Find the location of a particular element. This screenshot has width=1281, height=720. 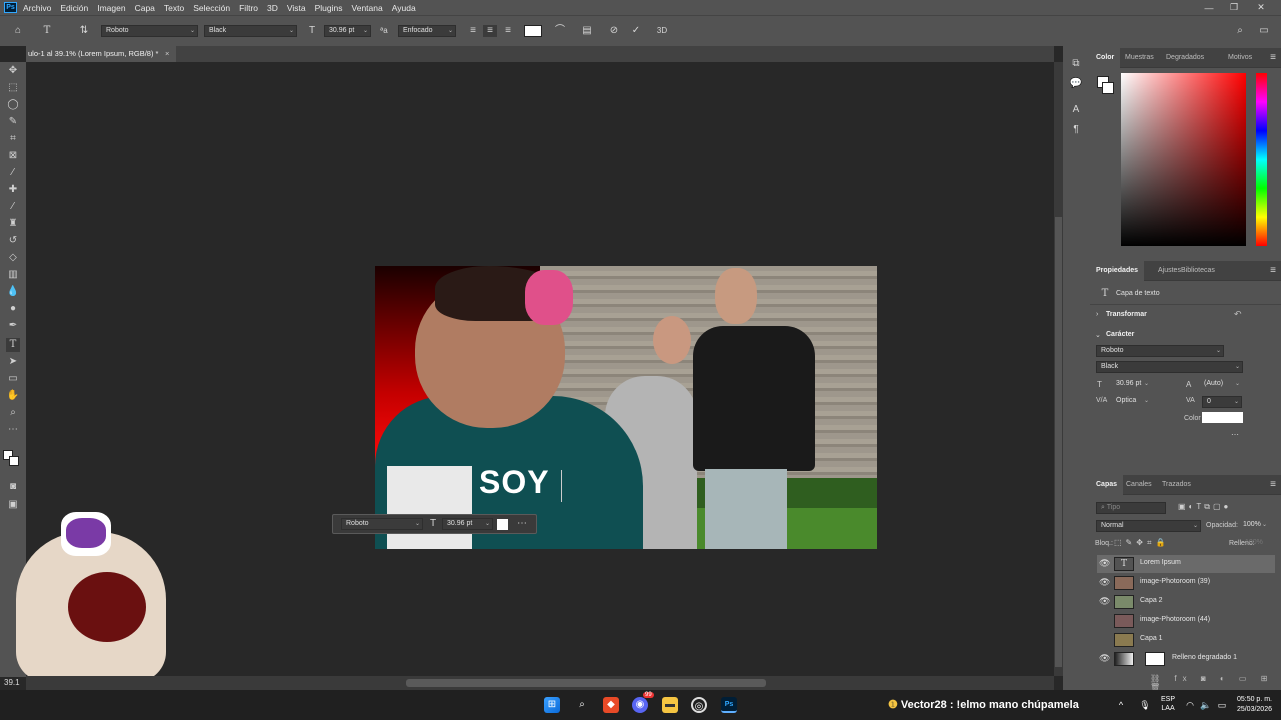

clone-stamp-tool-icon: ♜ is located at coordinates (13, 224).